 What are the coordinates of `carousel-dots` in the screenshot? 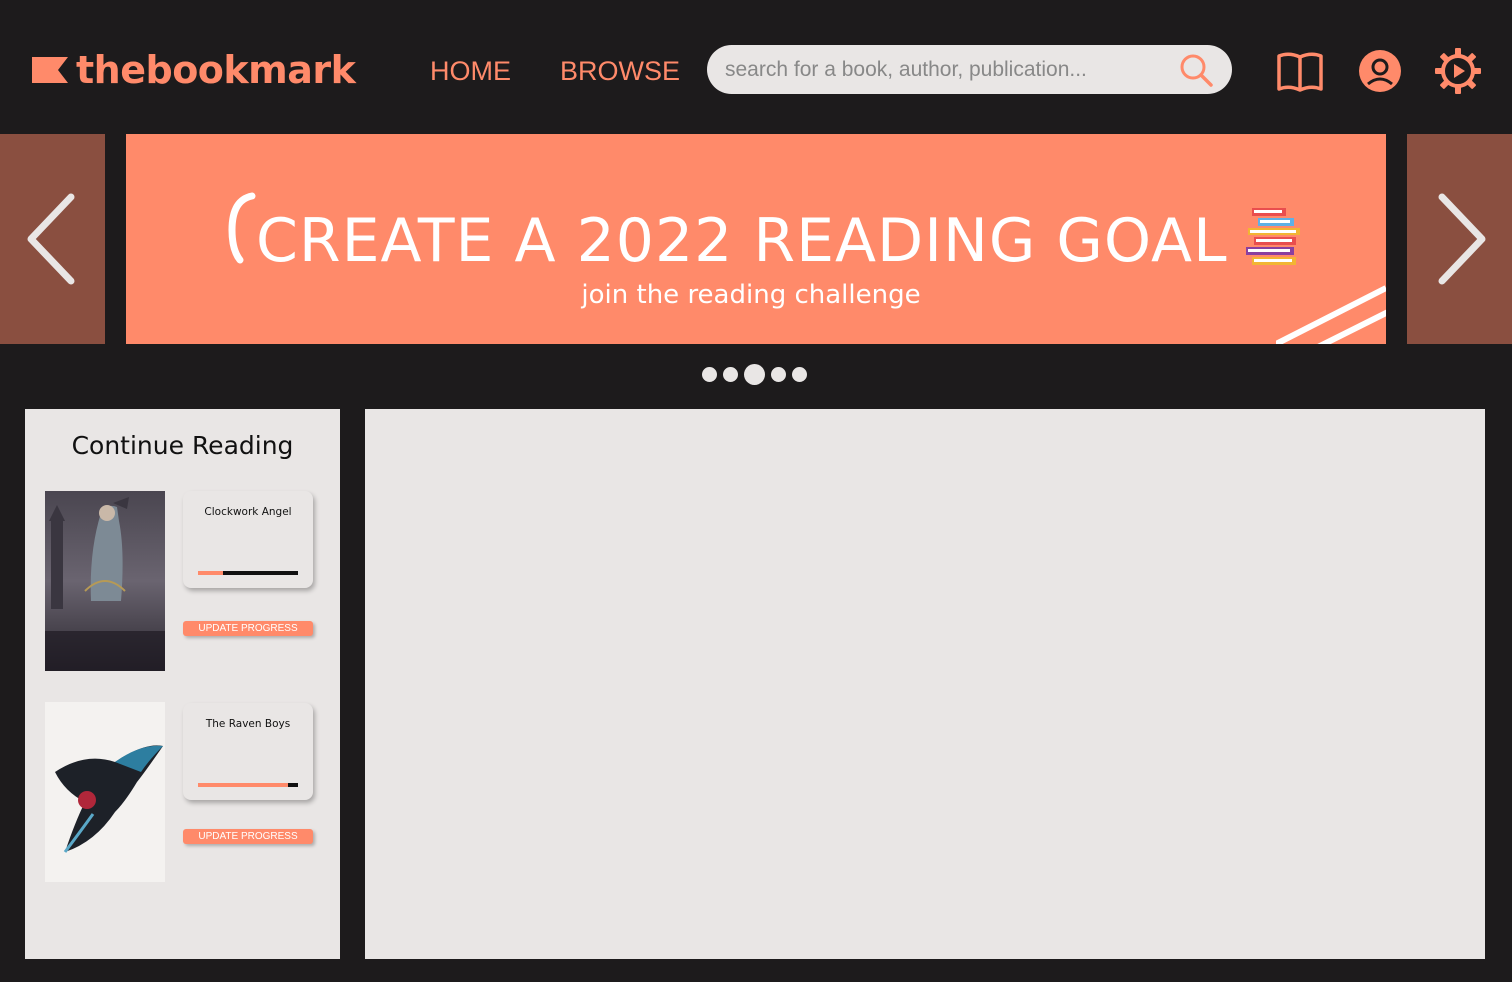 It's located at (754, 374).